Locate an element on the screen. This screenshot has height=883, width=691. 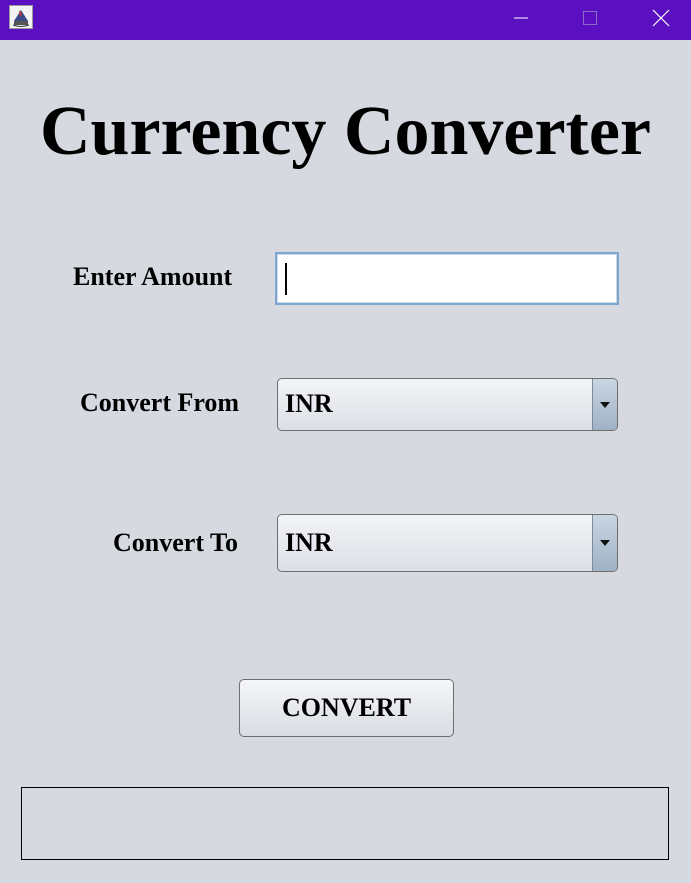
result-display is located at coordinates (345, 823).